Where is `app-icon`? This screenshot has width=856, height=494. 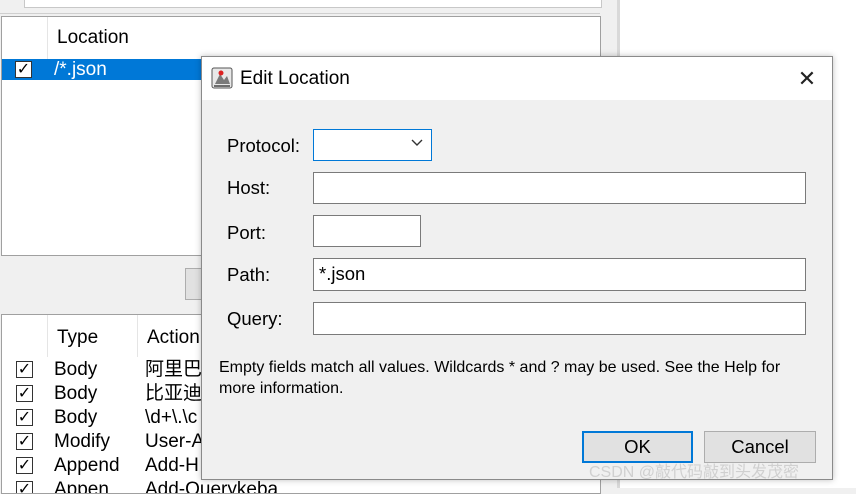 app-icon is located at coordinates (222, 78).